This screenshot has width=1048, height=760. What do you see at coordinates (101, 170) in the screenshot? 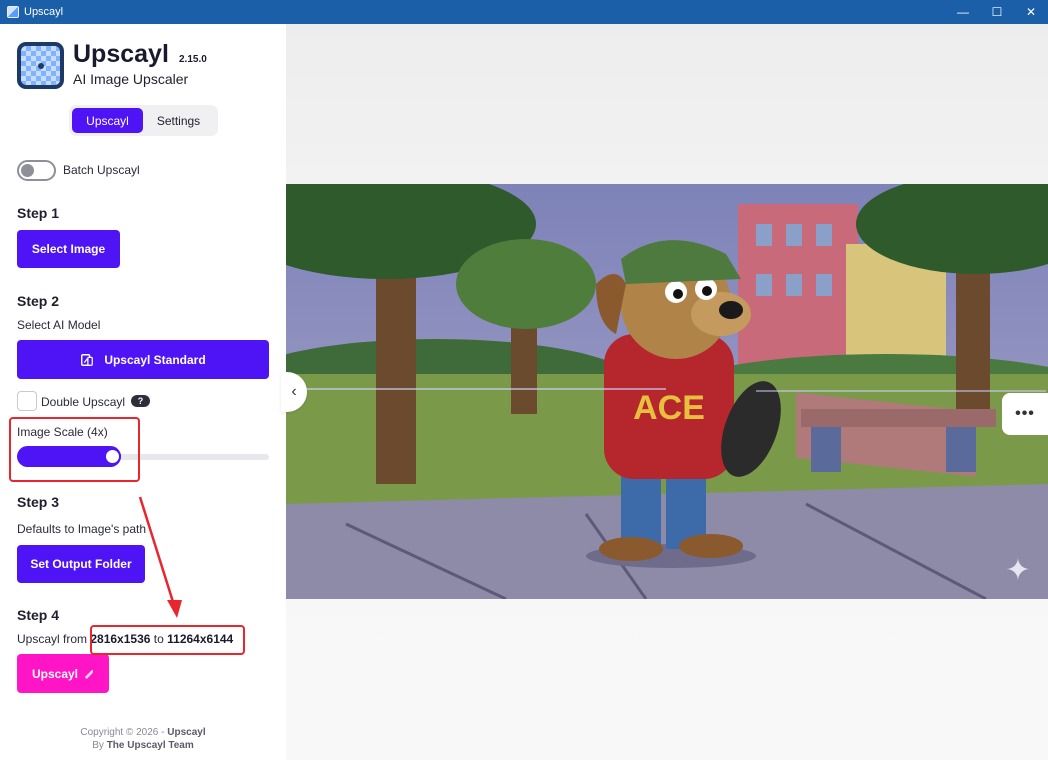
I see `batch-upscayl-label: Batch Upscayl` at bounding box center [101, 170].